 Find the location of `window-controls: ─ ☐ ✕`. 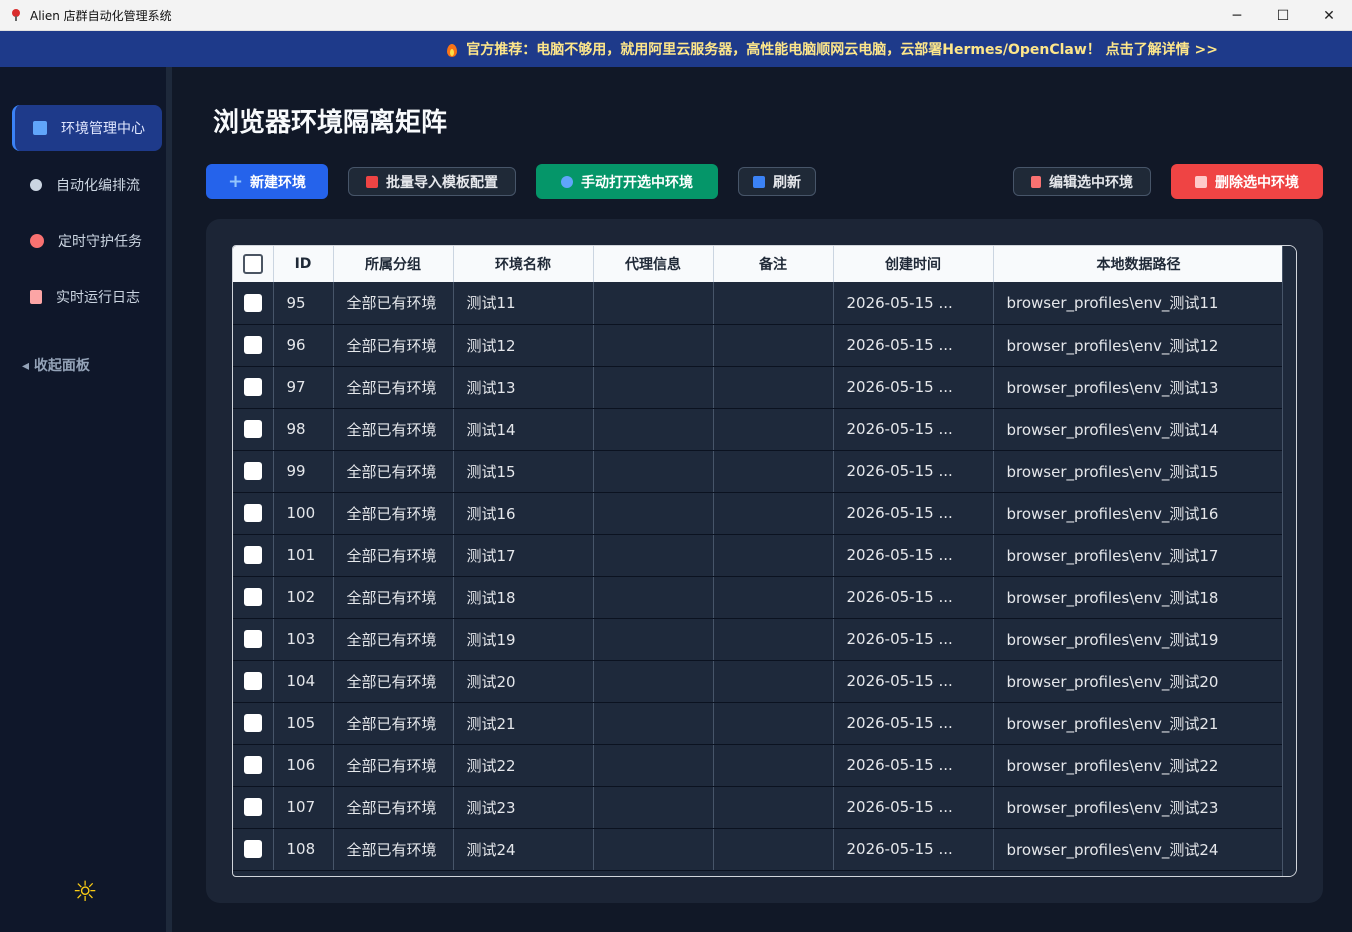

window-controls: ─ ☐ ✕ is located at coordinates (1283, 15).